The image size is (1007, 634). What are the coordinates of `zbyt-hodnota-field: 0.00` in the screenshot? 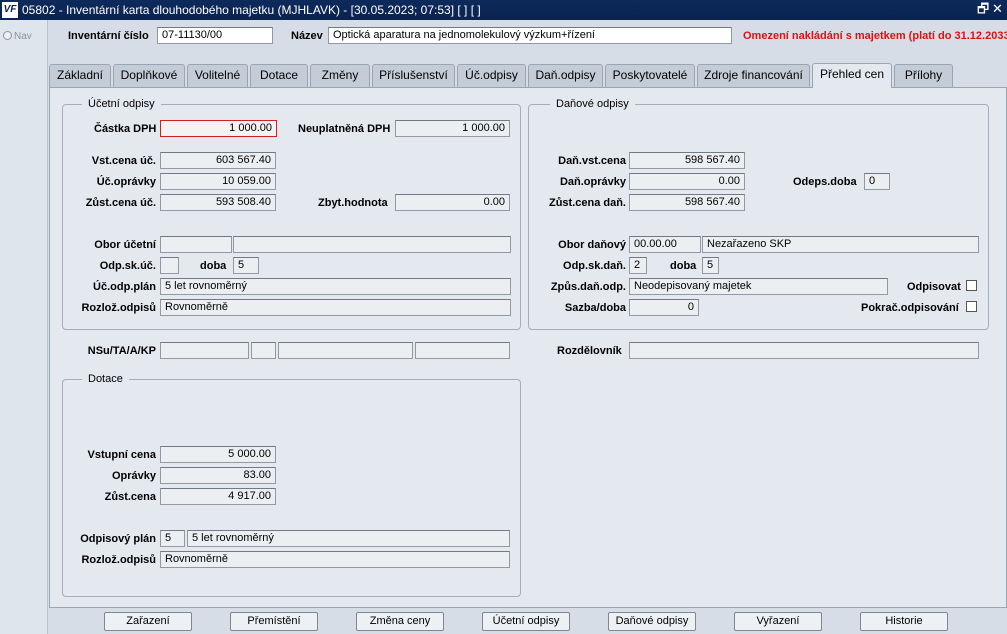 It's located at (452, 202).